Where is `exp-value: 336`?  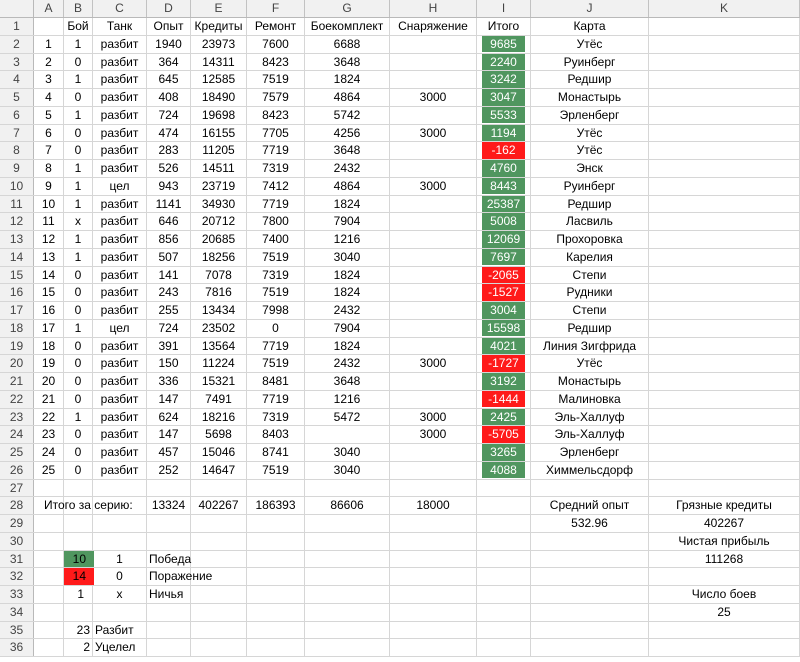 exp-value: 336 is located at coordinates (169, 381).